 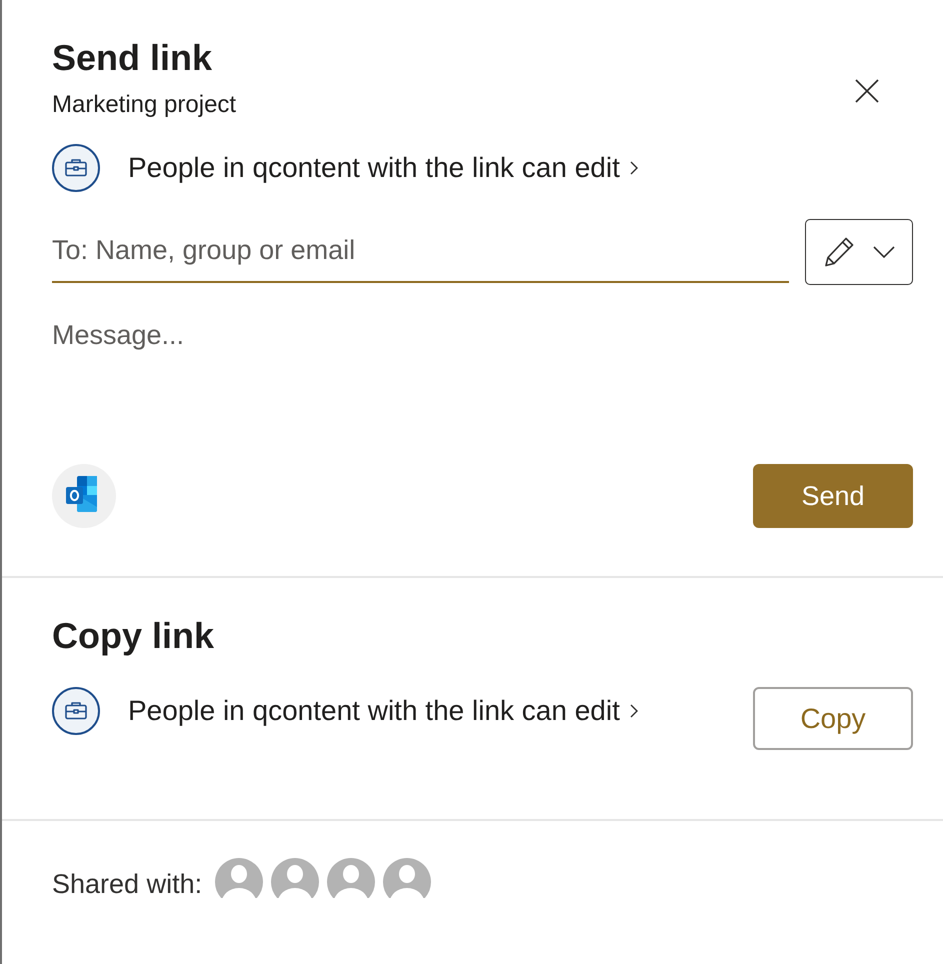 I want to click on dialog-subtitle: Marketing project, so click(x=144, y=105).